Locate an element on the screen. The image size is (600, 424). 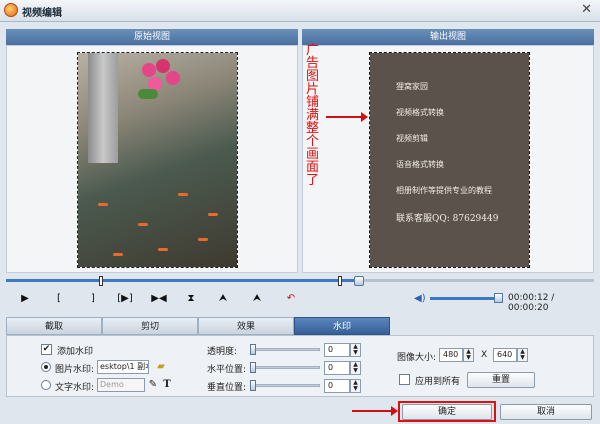
vertical-slider is located at coordinates (285, 385).